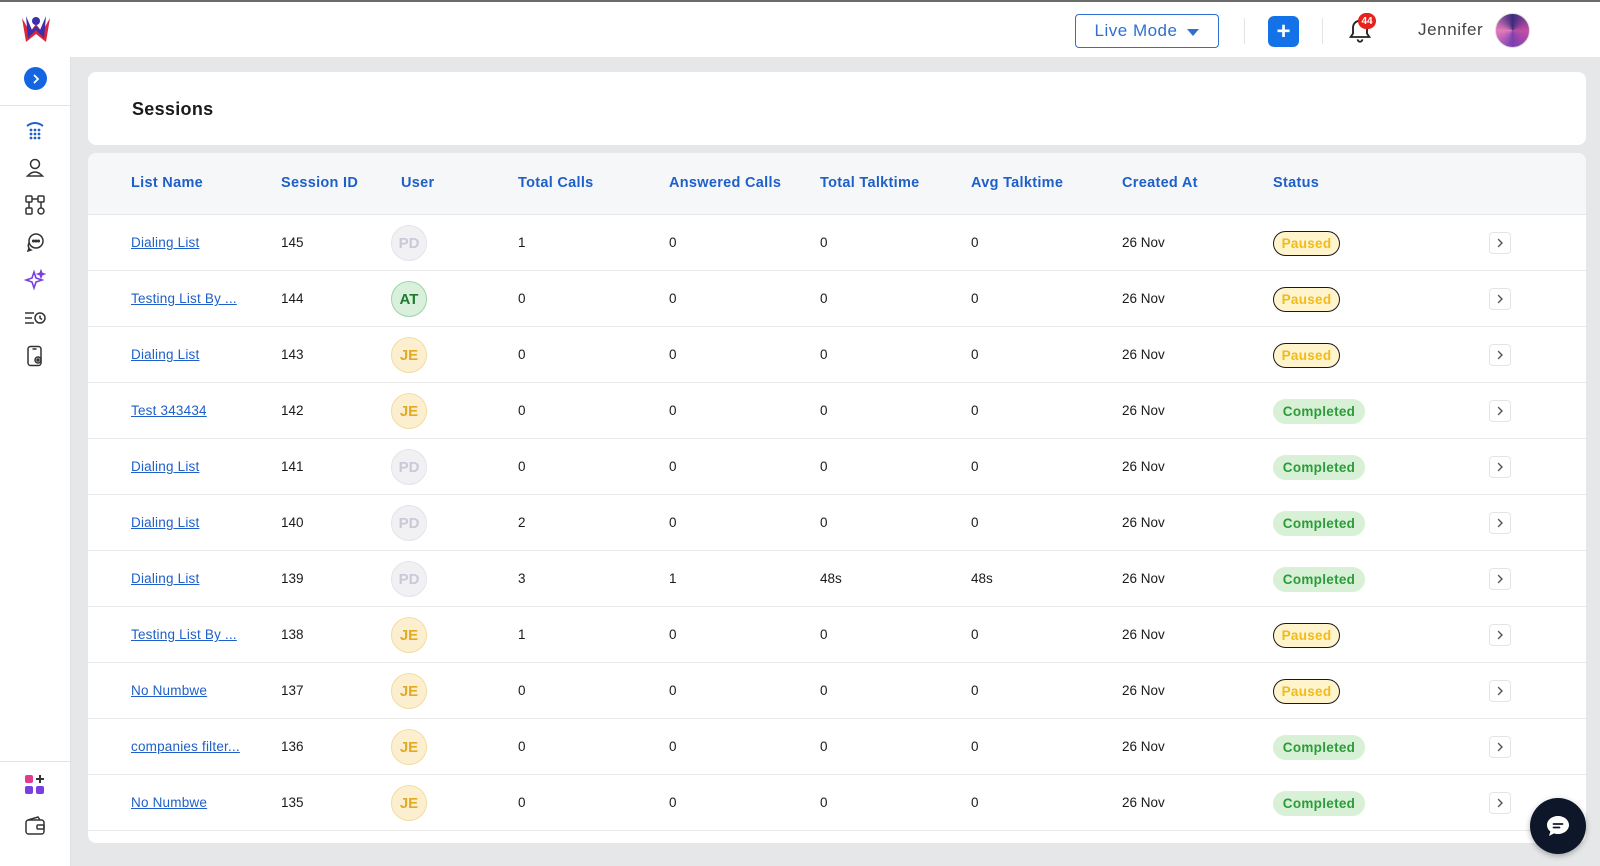 The height and width of the screenshot is (866, 1600). What do you see at coordinates (837, 299) in the screenshot?
I see `table-row: Testing List By ... 144 AT 0 0 0 0 26 Nov Paused` at bounding box center [837, 299].